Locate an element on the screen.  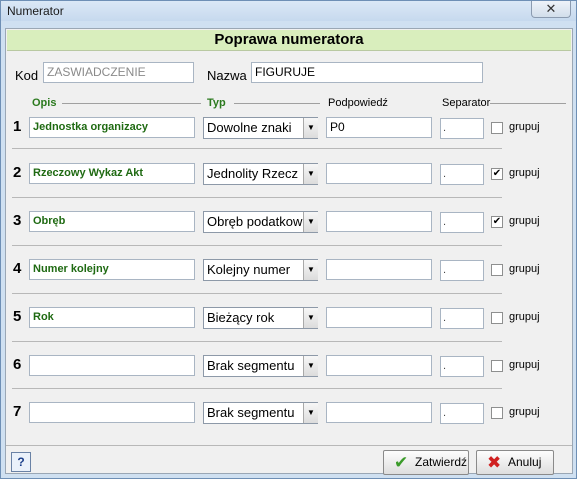
row-number: 4 is located at coordinates (17, 268).